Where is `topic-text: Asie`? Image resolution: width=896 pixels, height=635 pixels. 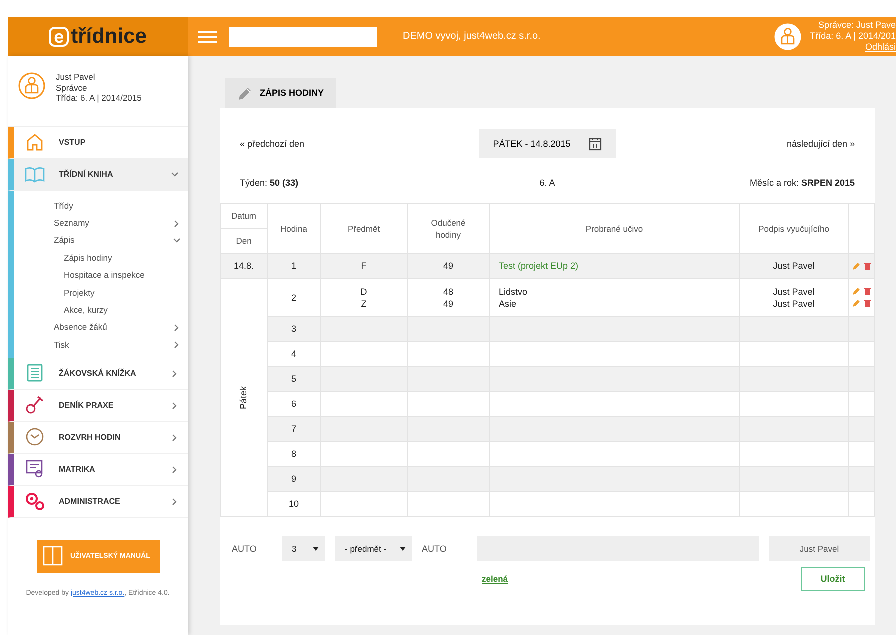
topic-text: Asie is located at coordinates (508, 304).